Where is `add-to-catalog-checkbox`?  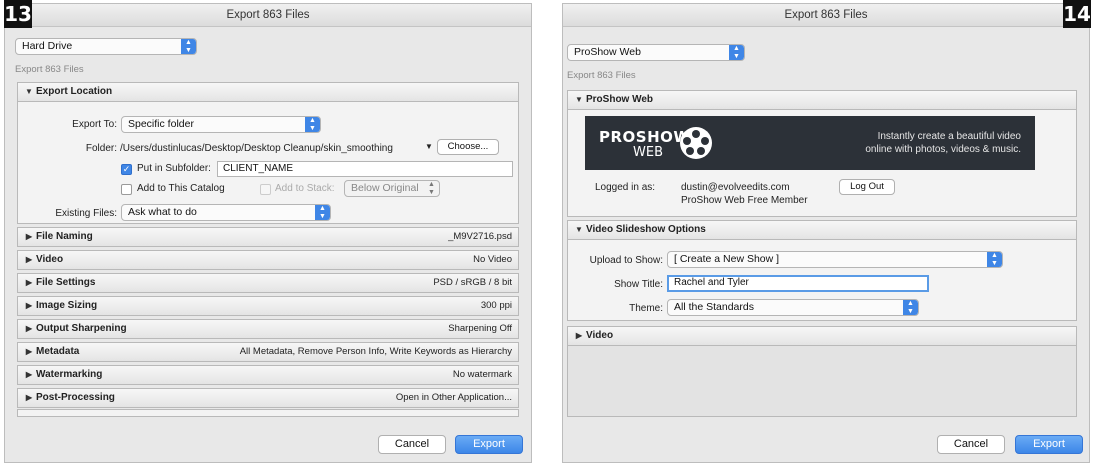 add-to-catalog-checkbox is located at coordinates (126, 189).